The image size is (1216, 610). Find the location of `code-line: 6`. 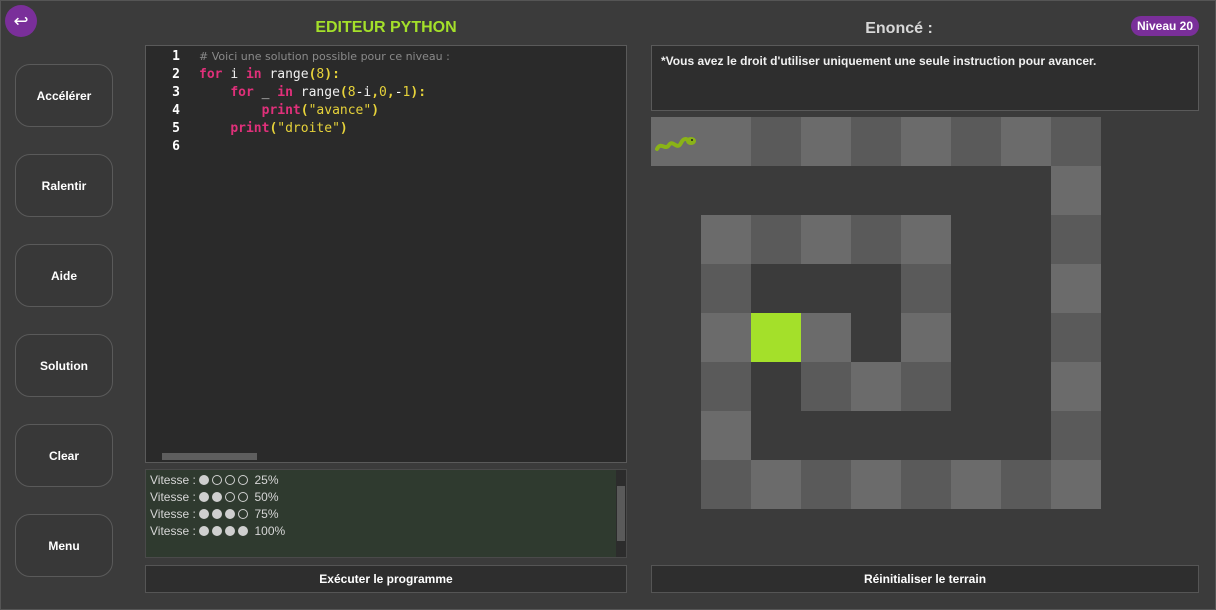

code-line: 6 is located at coordinates (386, 147).